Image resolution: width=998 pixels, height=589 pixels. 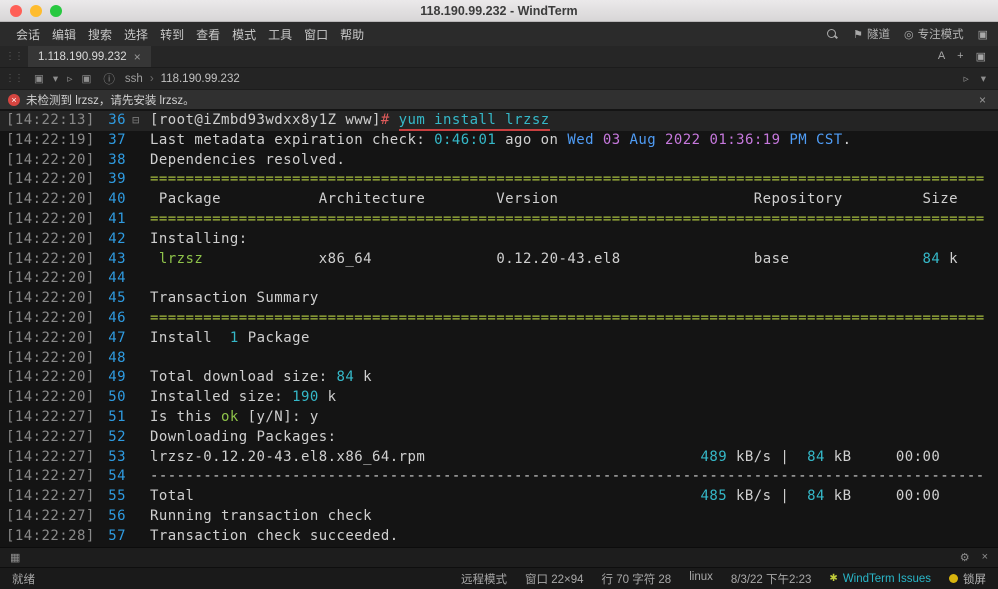 What do you see at coordinates (983, 34) in the screenshot?
I see `layout-icon: ▣` at bounding box center [983, 34].